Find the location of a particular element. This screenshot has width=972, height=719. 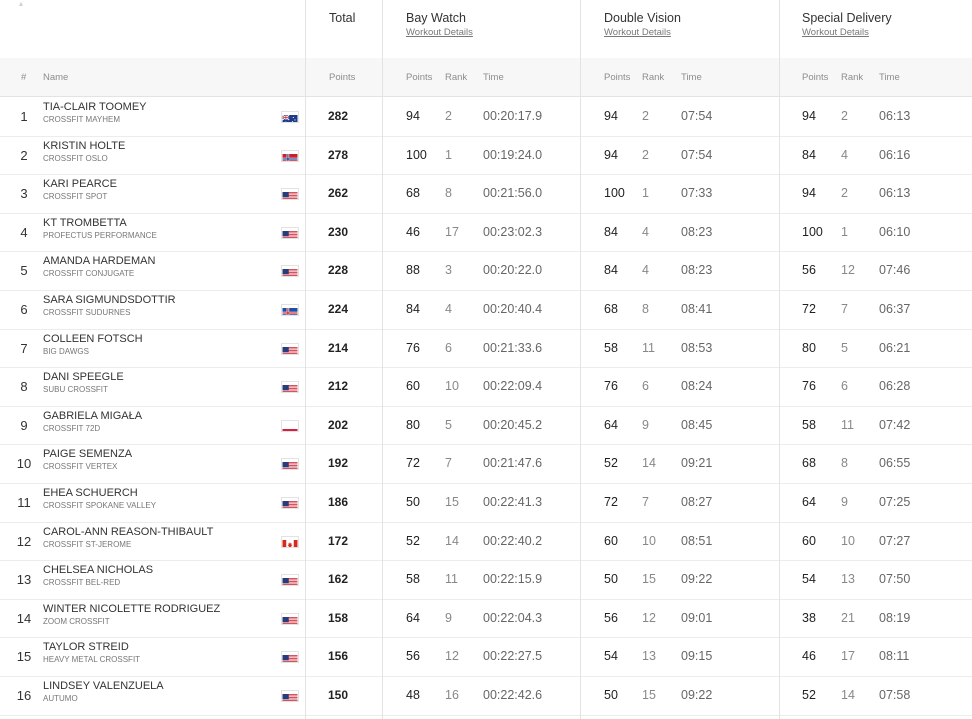

workout-3-rank: 17 is located at coordinates (848, 656).